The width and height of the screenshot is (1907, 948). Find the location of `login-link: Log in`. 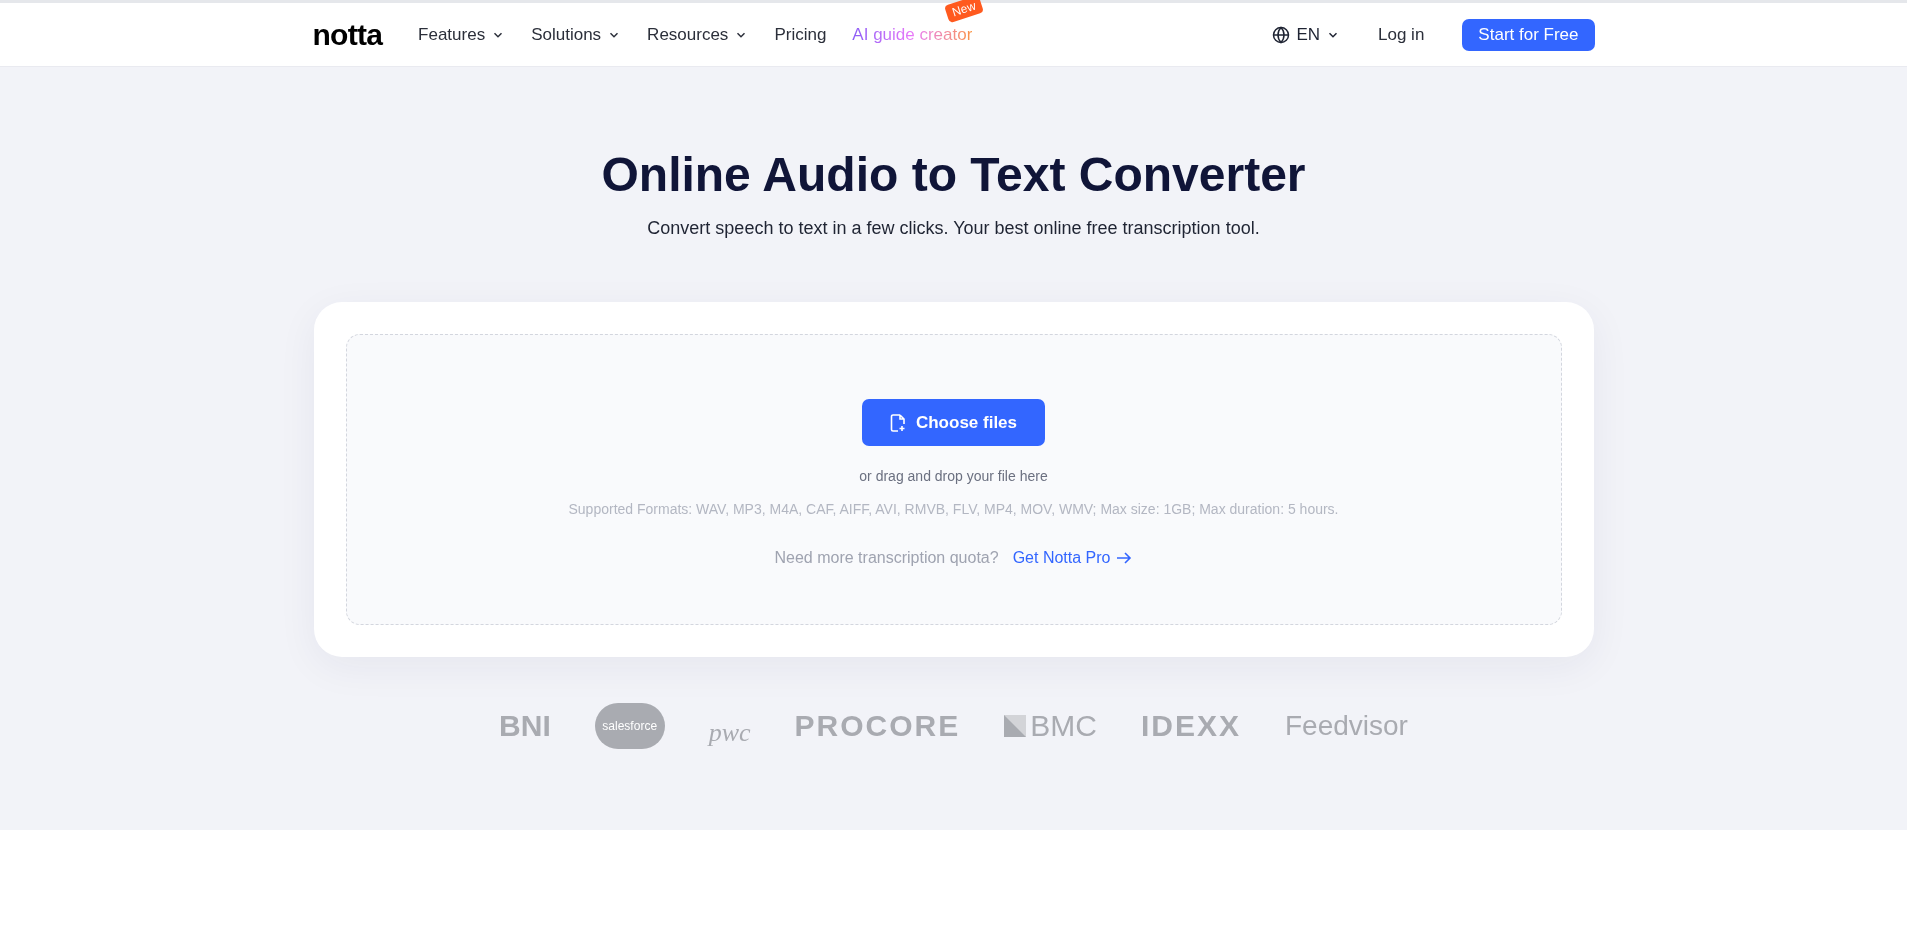

login-link: Log in is located at coordinates (1401, 34).